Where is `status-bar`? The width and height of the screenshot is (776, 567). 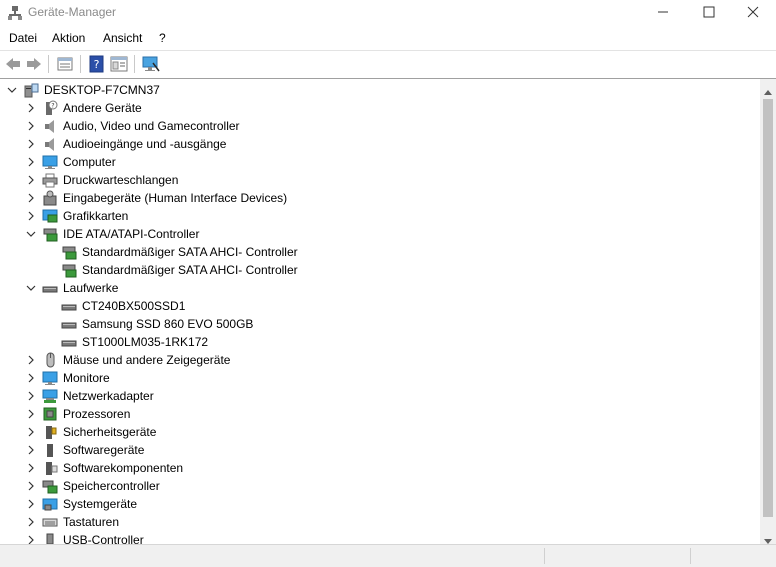
status-bar is located at coordinates (388, 555).